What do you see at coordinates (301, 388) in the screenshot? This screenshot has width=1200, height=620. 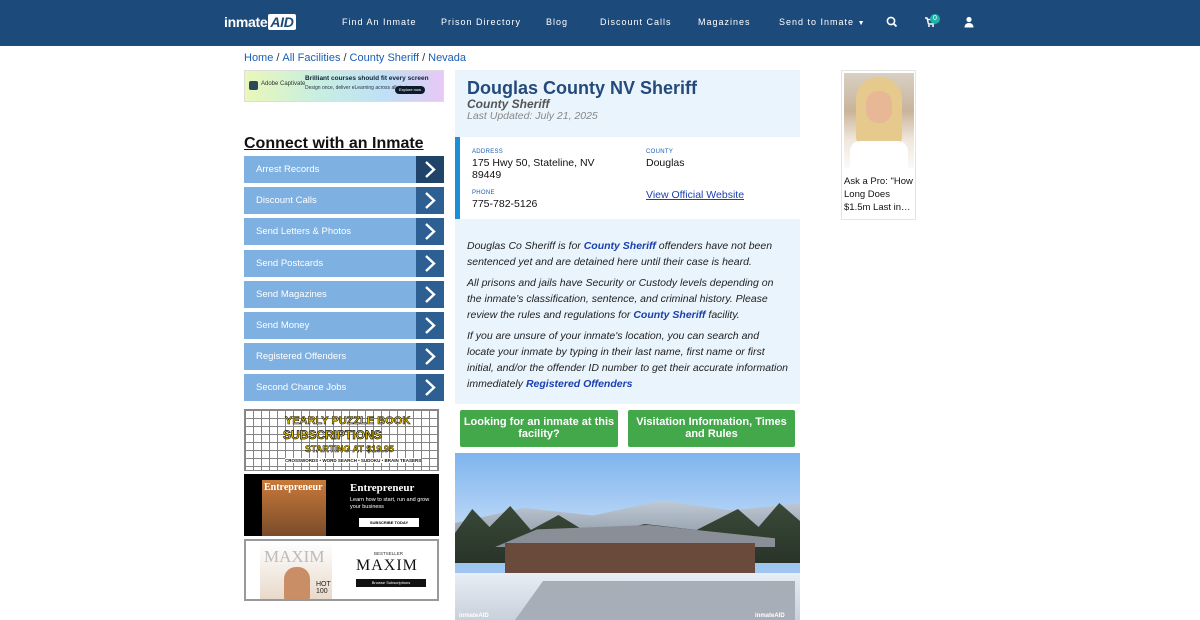 I see `menu-item-label: Second Chance Jobs` at bounding box center [301, 388].